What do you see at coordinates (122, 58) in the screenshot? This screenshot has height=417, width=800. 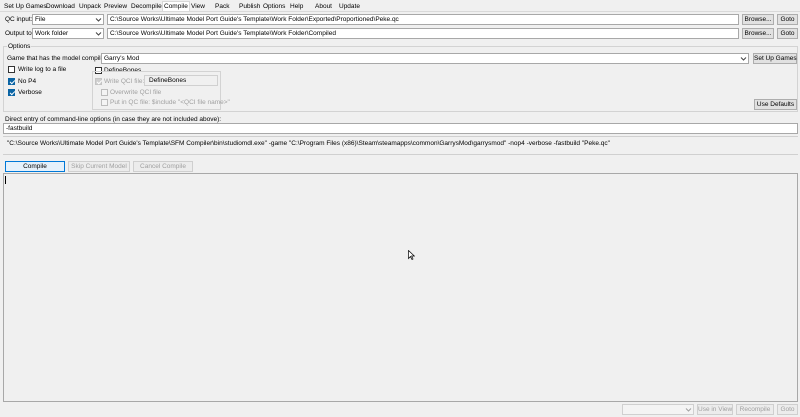 I see `game-compiler-value: Garry's Mod` at bounding box center [122, 58].